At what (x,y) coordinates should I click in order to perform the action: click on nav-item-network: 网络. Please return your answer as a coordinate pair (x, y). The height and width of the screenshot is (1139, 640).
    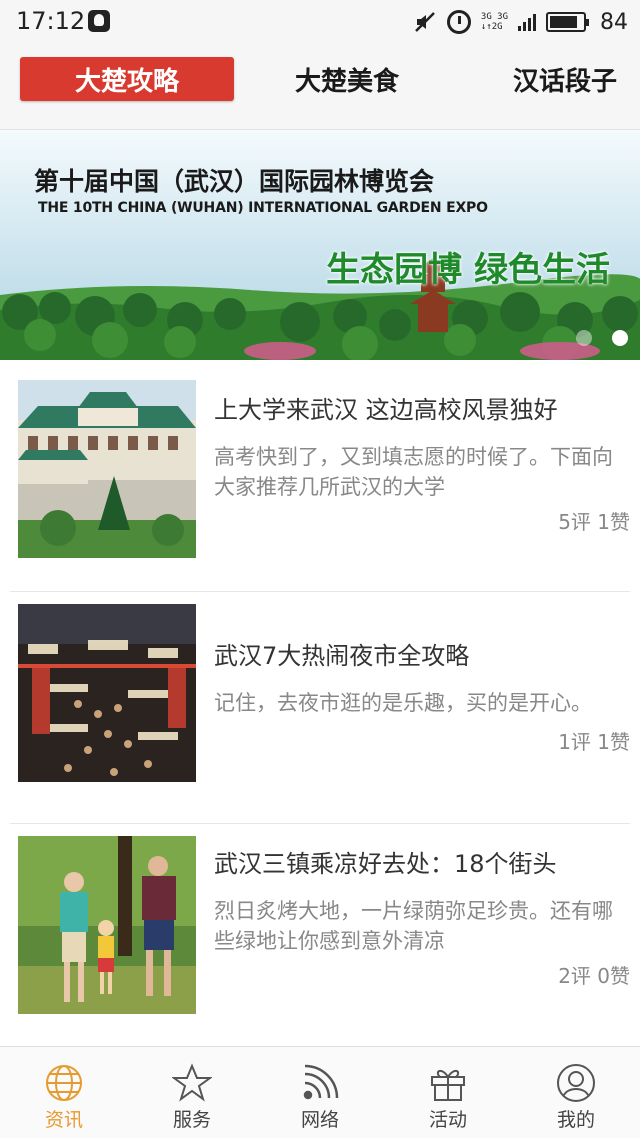
    Looking at the image, I should click on (320, 1093).